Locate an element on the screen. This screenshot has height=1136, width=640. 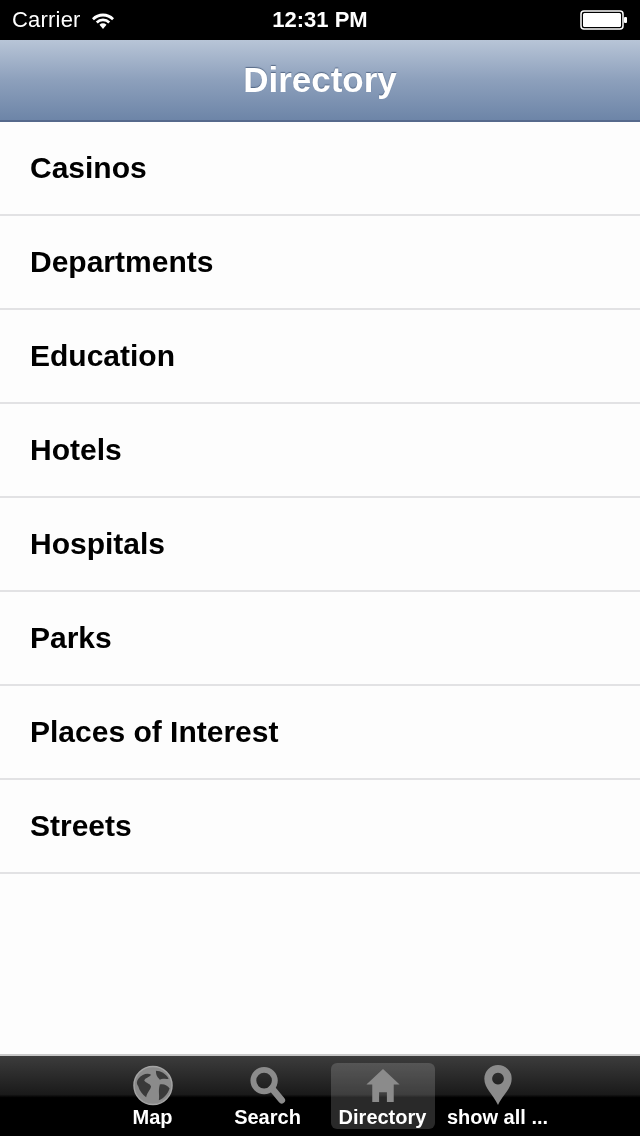
row-label: Parks is located at coordinates (71, 638).